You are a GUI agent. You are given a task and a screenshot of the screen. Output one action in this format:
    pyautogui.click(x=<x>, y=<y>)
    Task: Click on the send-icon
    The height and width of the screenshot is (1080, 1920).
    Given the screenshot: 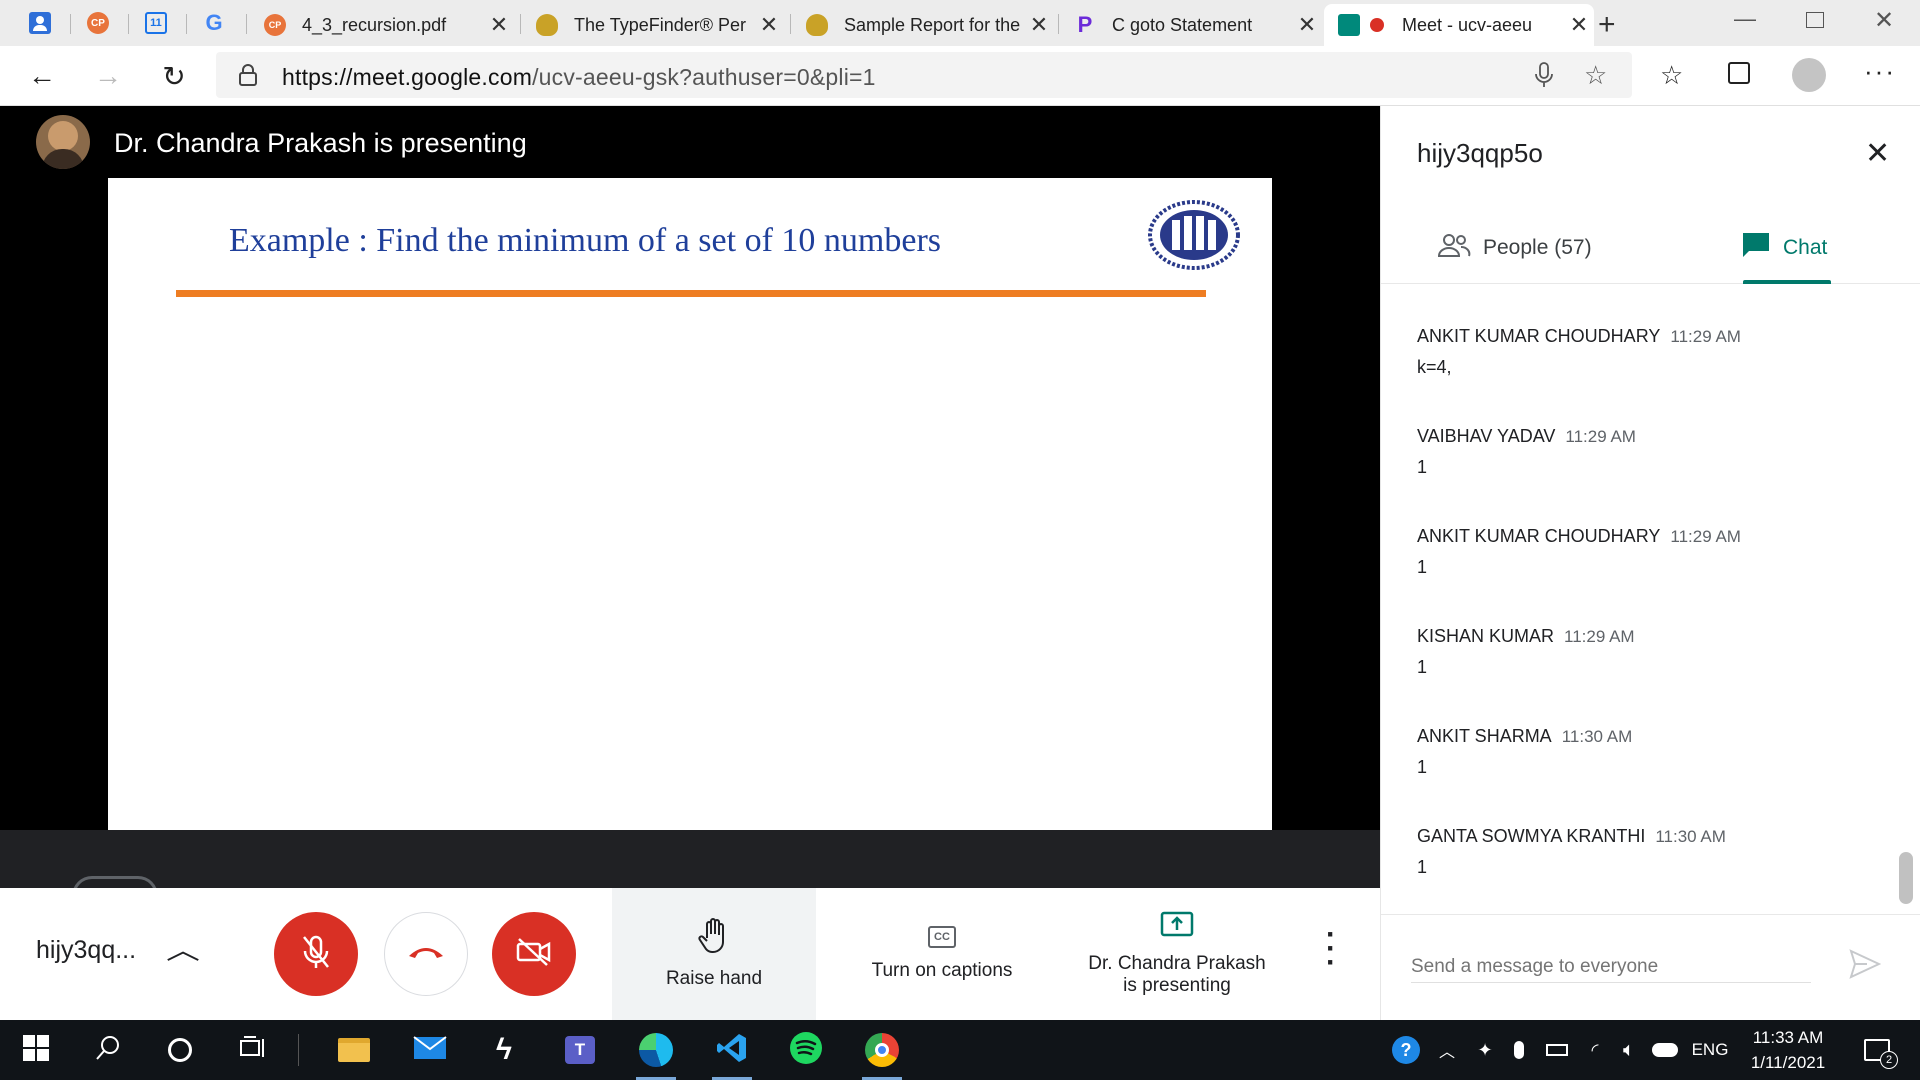 What is the action you would take?
    pyautogui.click(x=1865, y=966)
    